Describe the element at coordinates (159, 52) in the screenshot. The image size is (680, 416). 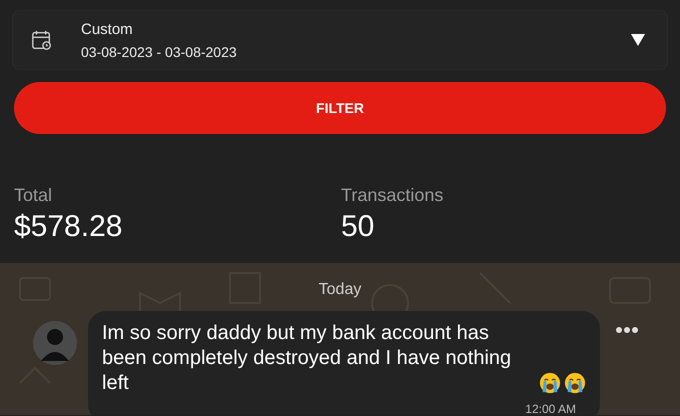
I see `date-range: 03-08-2023 - 03-08-2023` at that location.